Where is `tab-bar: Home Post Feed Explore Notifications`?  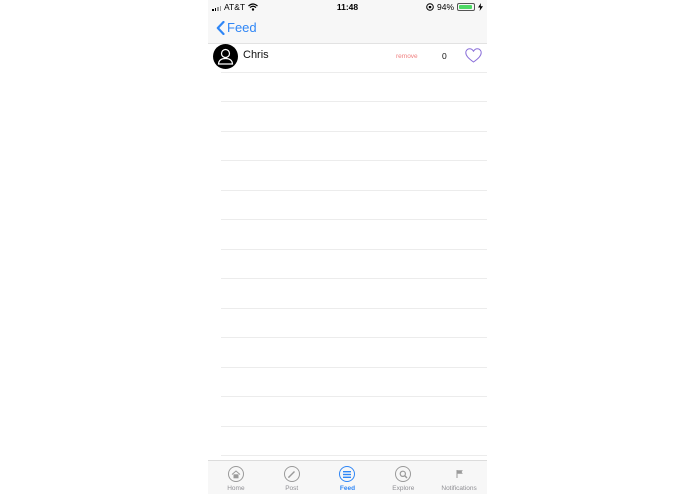
tab-bar: Home Post Feed Explore Notifications is located at coordinates (347, 477).